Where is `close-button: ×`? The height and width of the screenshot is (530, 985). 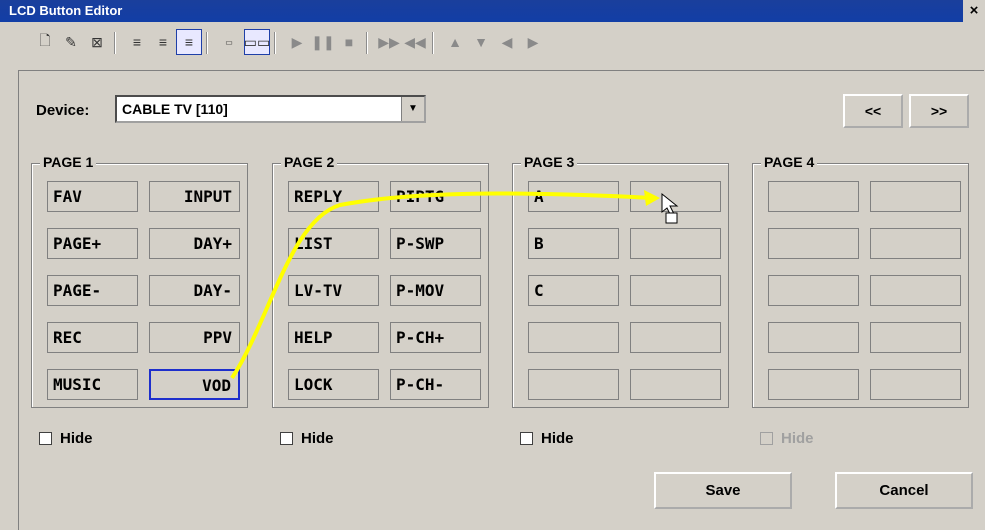 close-button: × is located at coordinates (974, 11).